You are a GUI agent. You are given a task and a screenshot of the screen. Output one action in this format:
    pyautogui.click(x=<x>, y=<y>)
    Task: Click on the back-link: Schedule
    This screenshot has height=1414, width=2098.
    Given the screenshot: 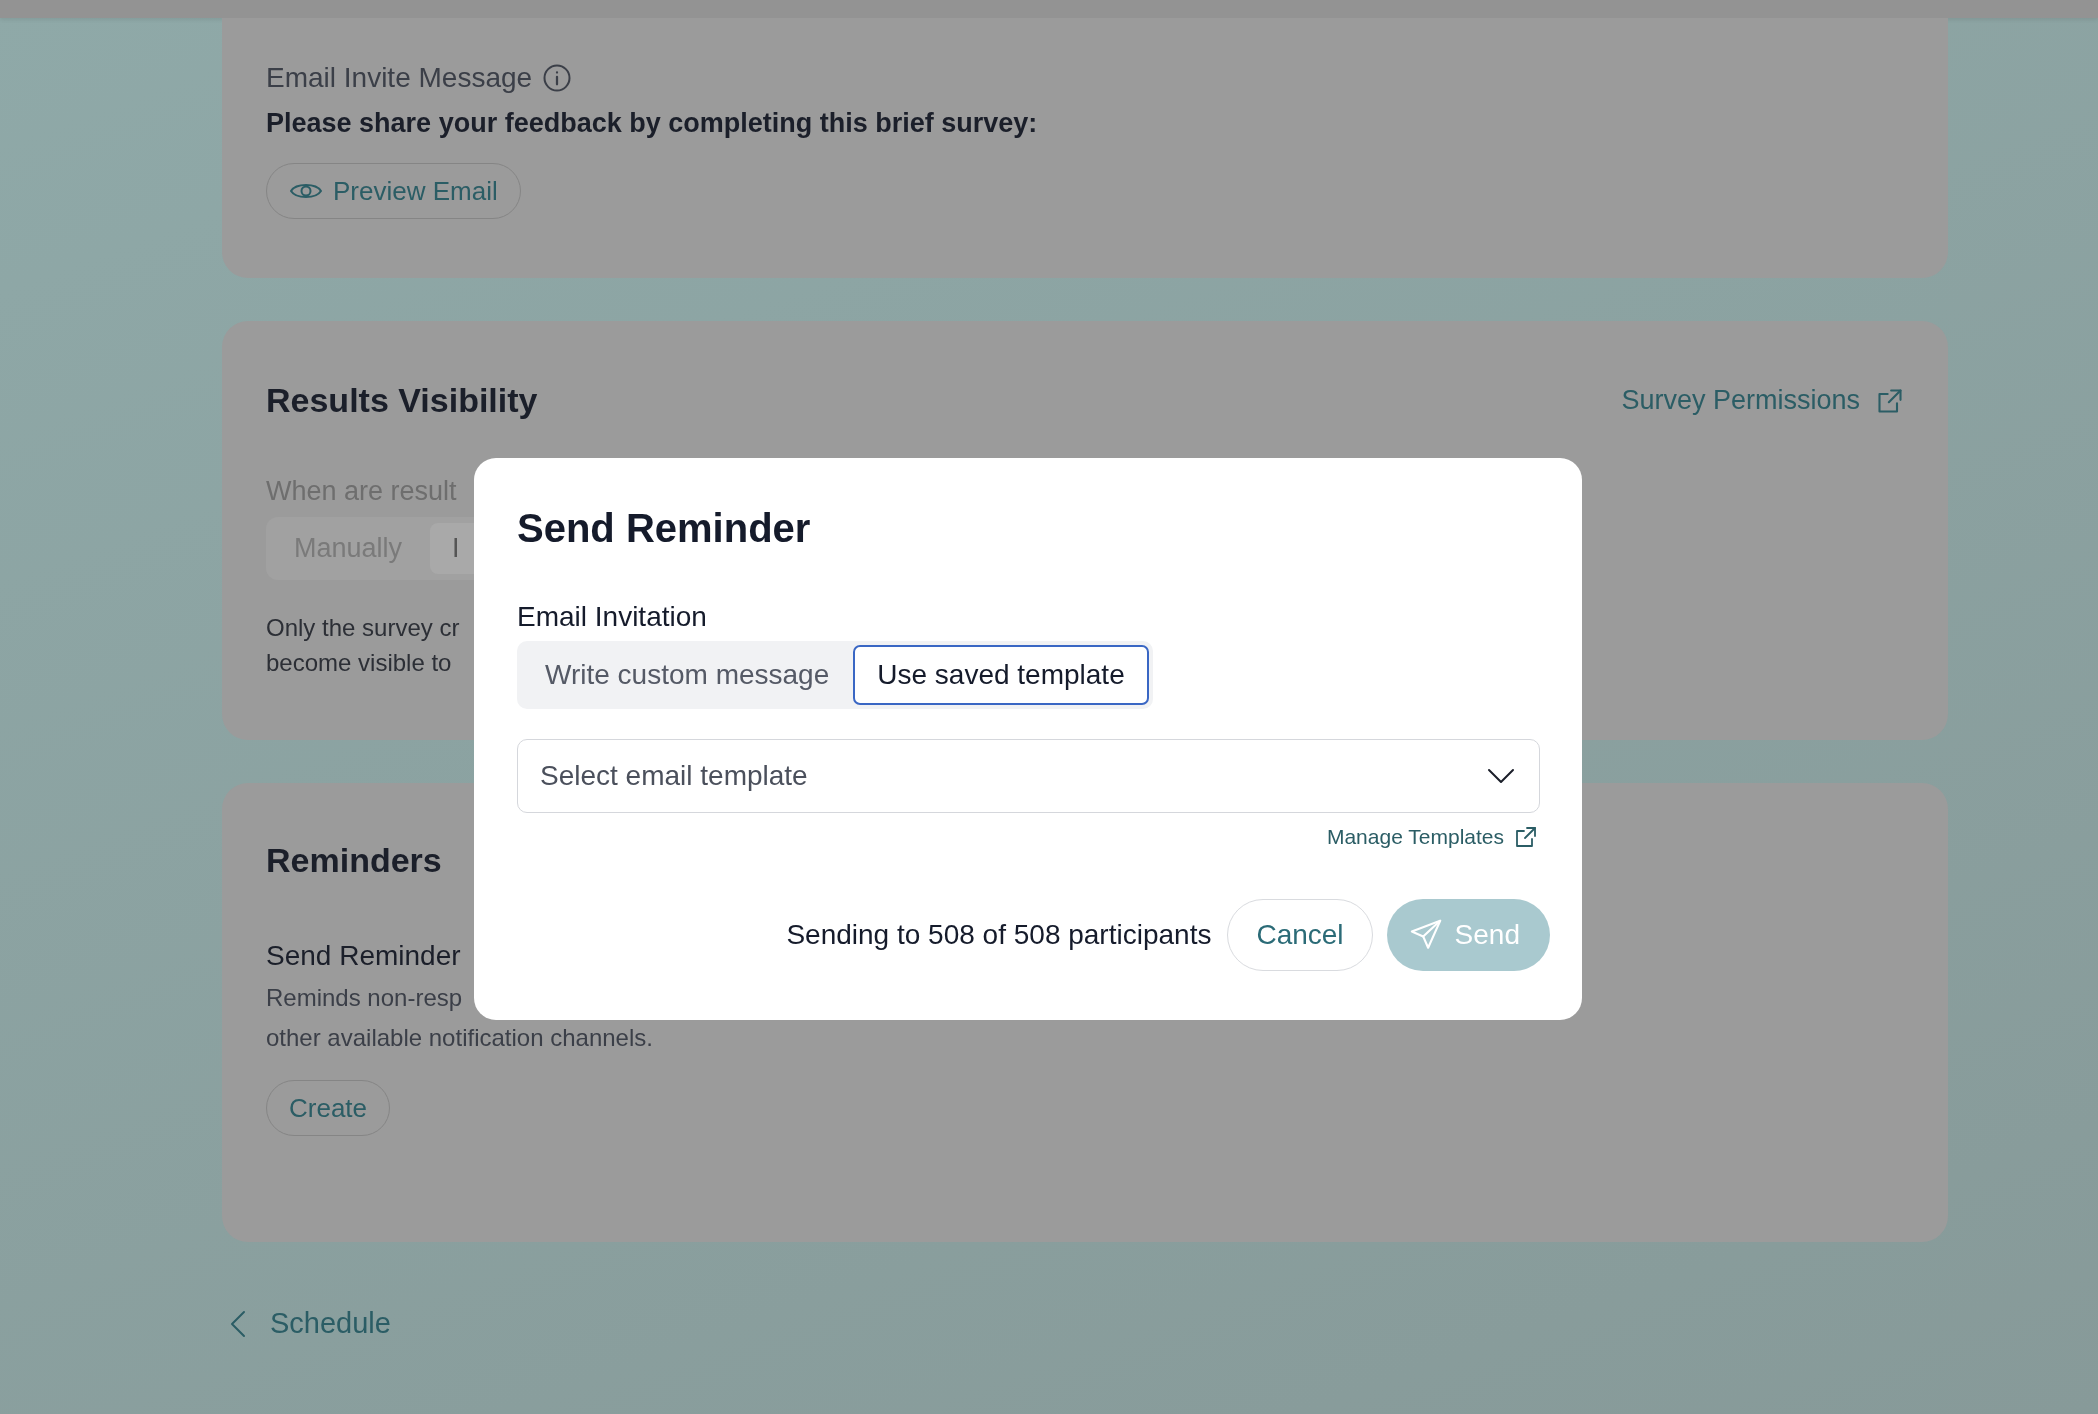 What is the action you would take?
    pyautogui.click(x=306, y=1323)
    